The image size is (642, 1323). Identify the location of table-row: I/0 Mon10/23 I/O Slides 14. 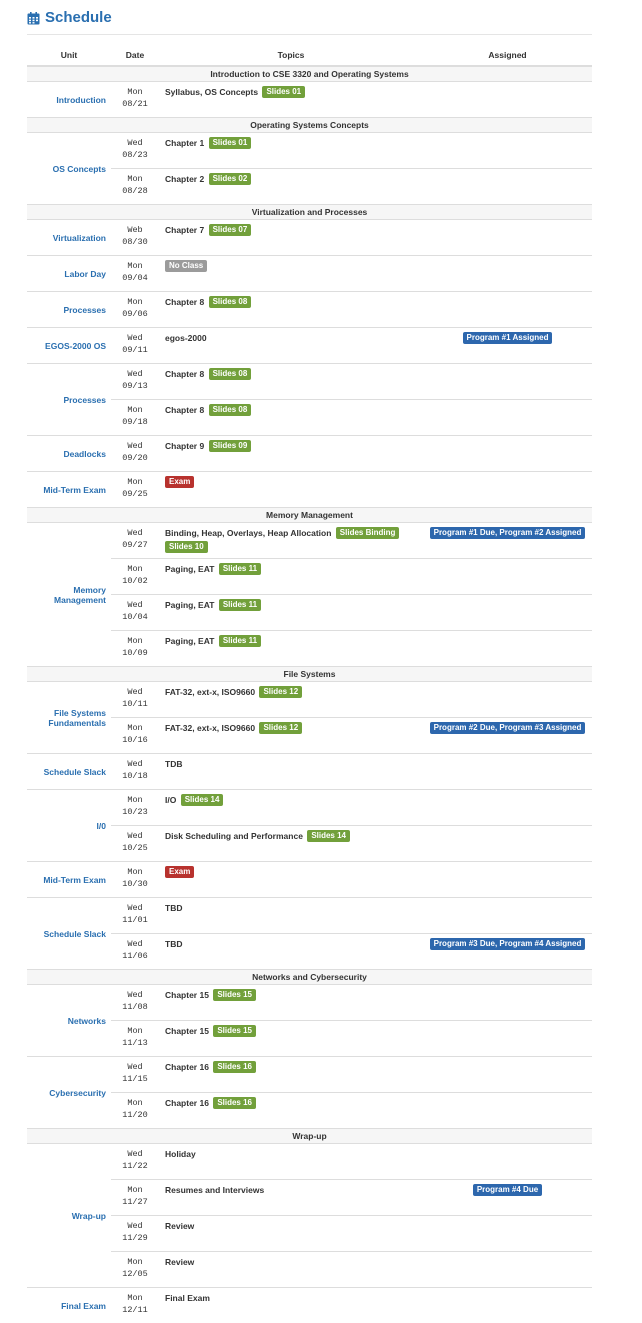
(309, 808).